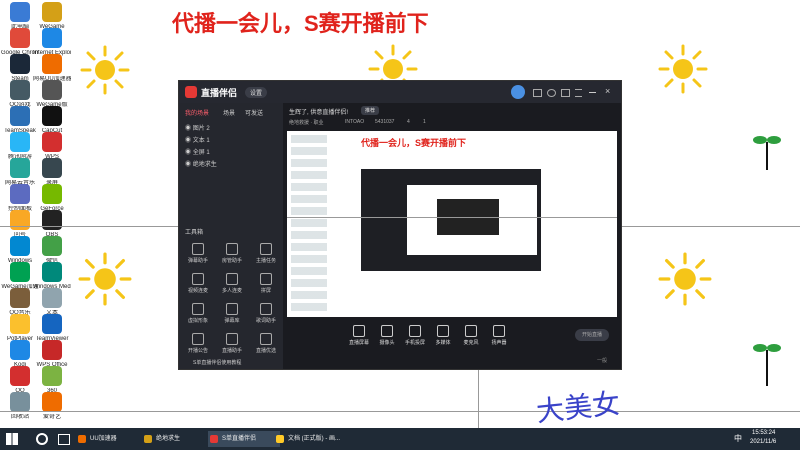 Image resolution: width=800 pixels, height=450 pixels. What do you see at coordinates (52, 146) in the screenshot?
I see `desktop-icon: WPS` at bounding box center [52, 146].